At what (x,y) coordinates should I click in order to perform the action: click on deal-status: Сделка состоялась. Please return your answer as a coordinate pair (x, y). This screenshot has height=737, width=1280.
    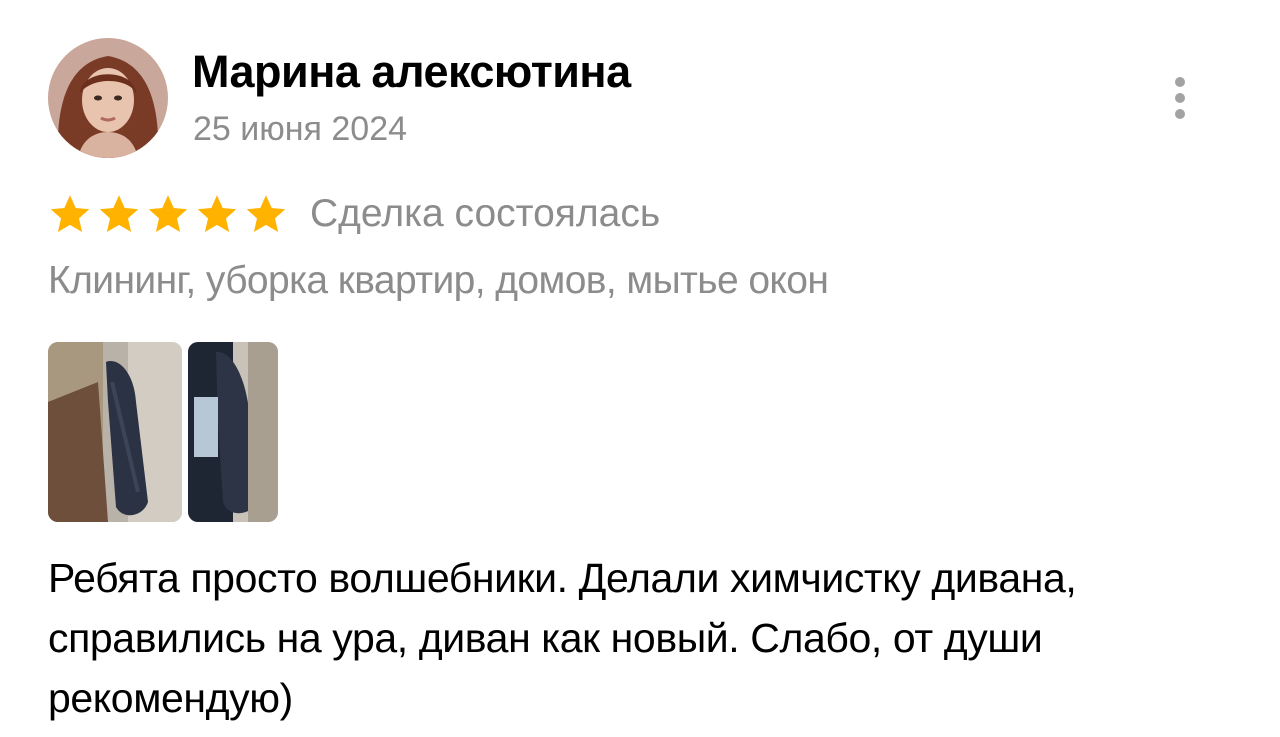
    Looking at the image, I should click on (485, 213).